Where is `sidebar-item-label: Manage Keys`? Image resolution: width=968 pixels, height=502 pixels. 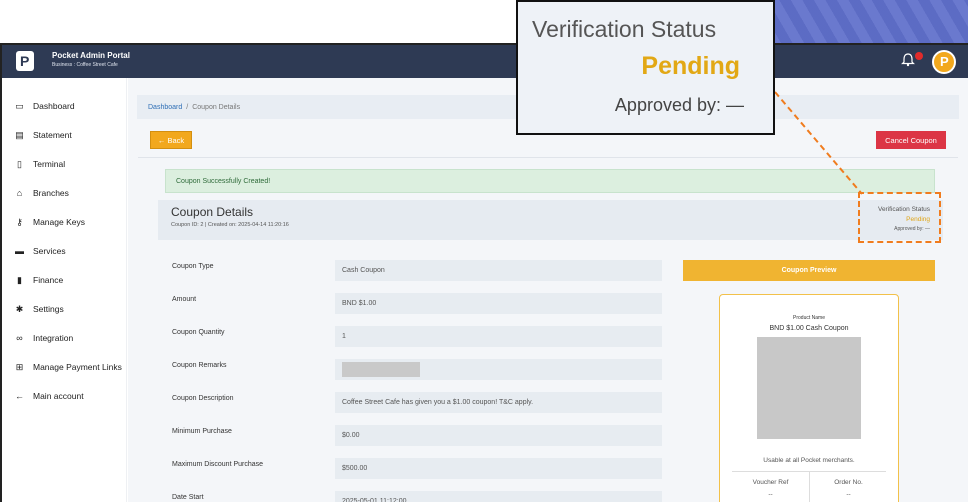
sidebar-item-label: Manage Keys is located at coordinates (59, 222).